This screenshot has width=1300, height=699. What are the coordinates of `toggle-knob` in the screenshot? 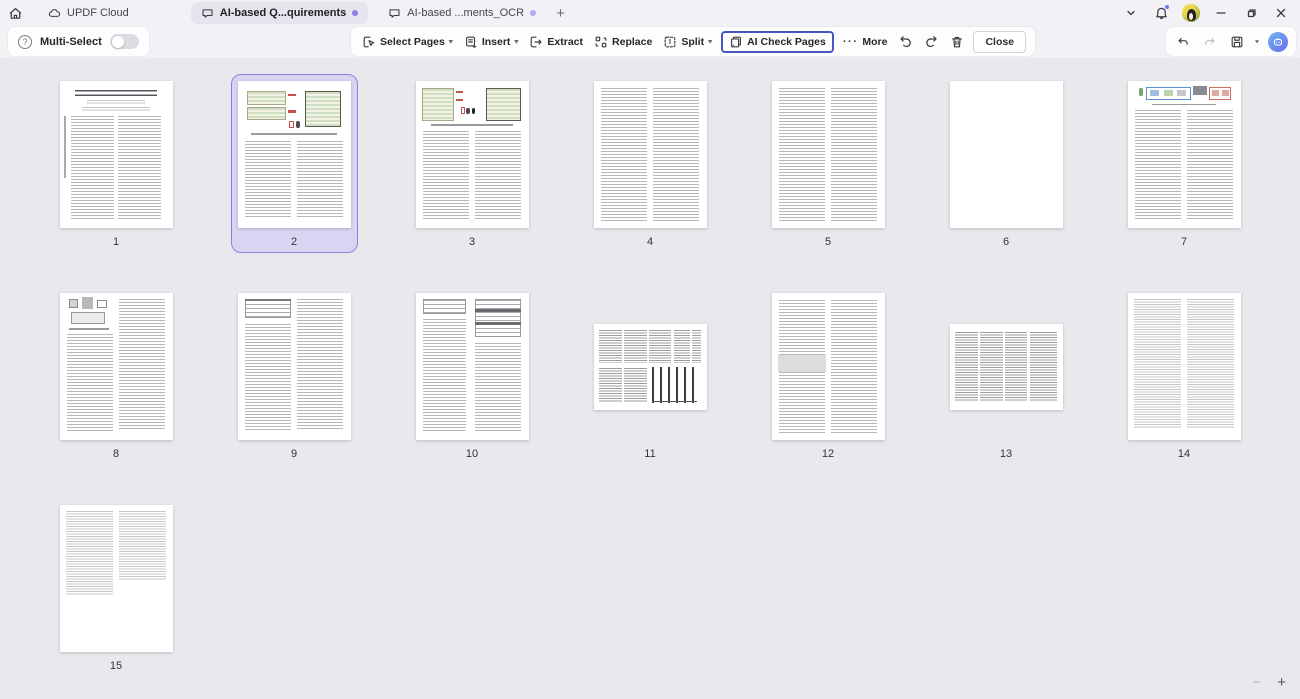 It's located at (117, 41).